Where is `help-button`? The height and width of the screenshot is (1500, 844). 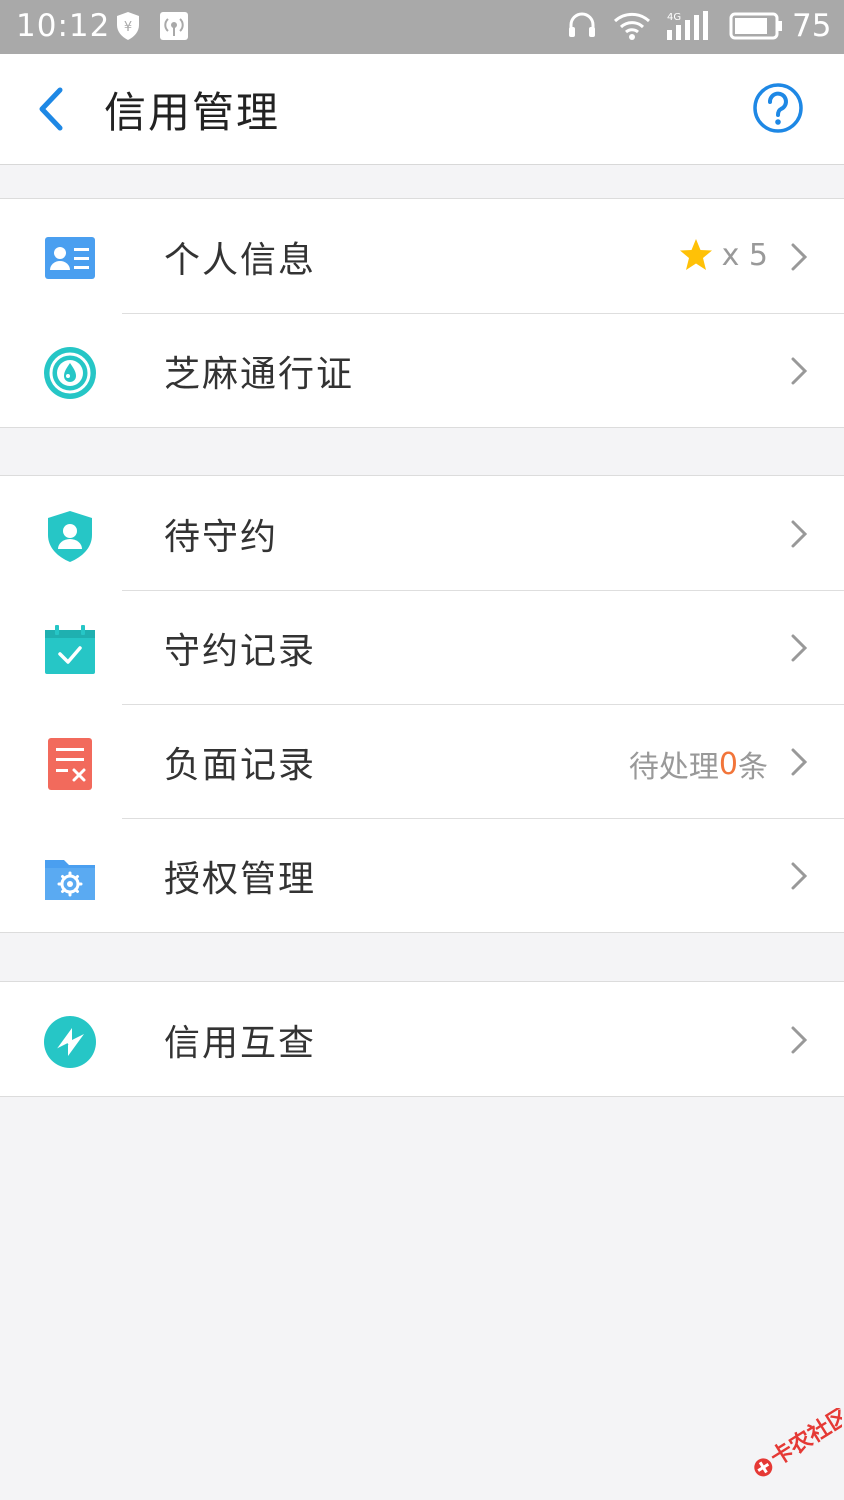
help-button is located at coordinates (778, 108).